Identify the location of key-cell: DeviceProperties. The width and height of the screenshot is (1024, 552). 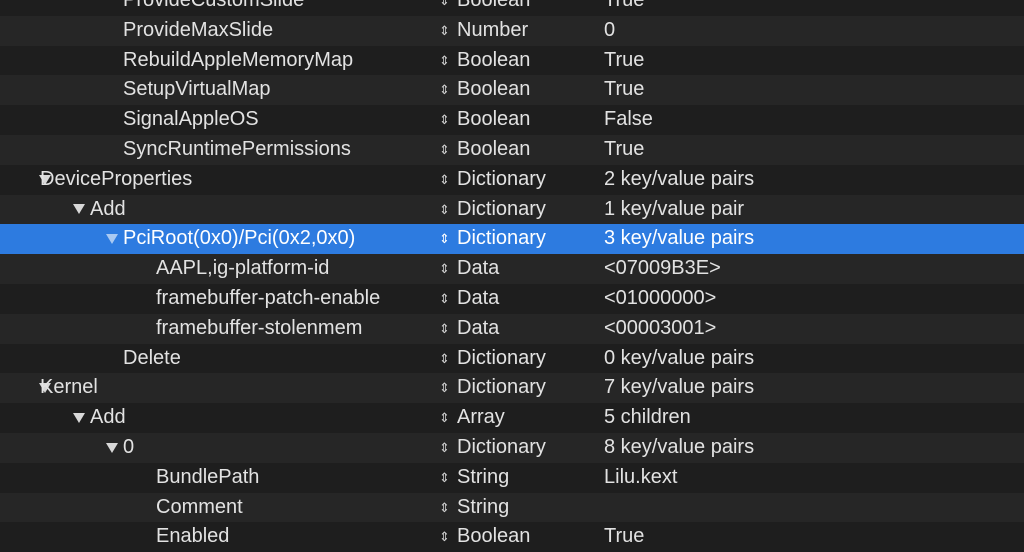
(216, 180).